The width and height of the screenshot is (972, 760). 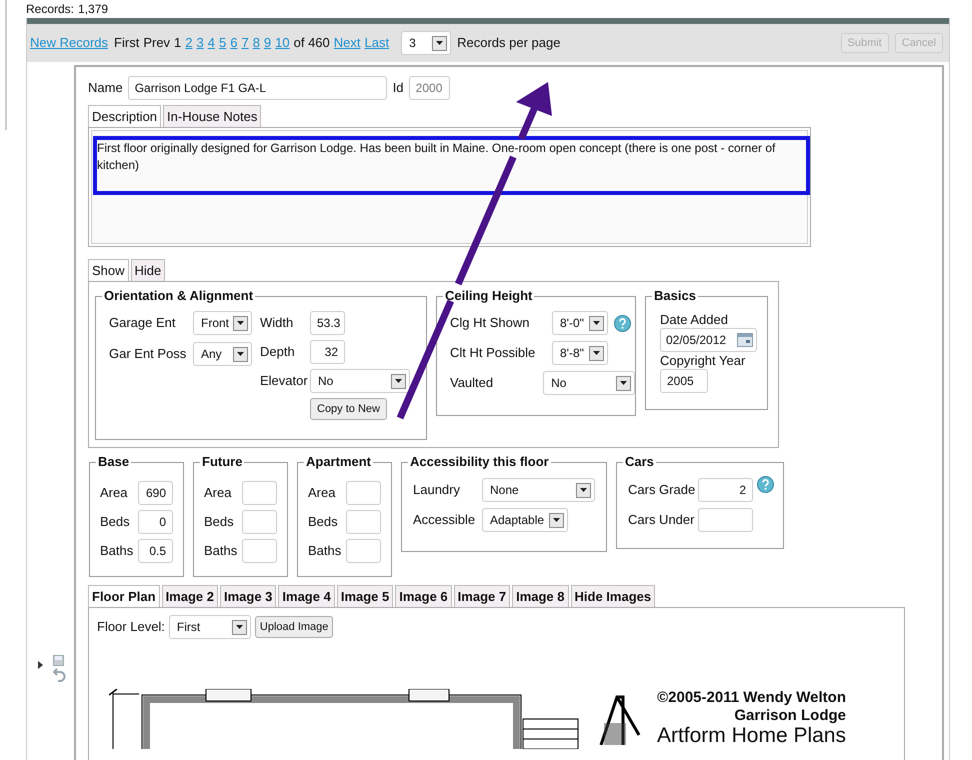 I want to click on field-label: Accessible, so click(x=444, y=520).